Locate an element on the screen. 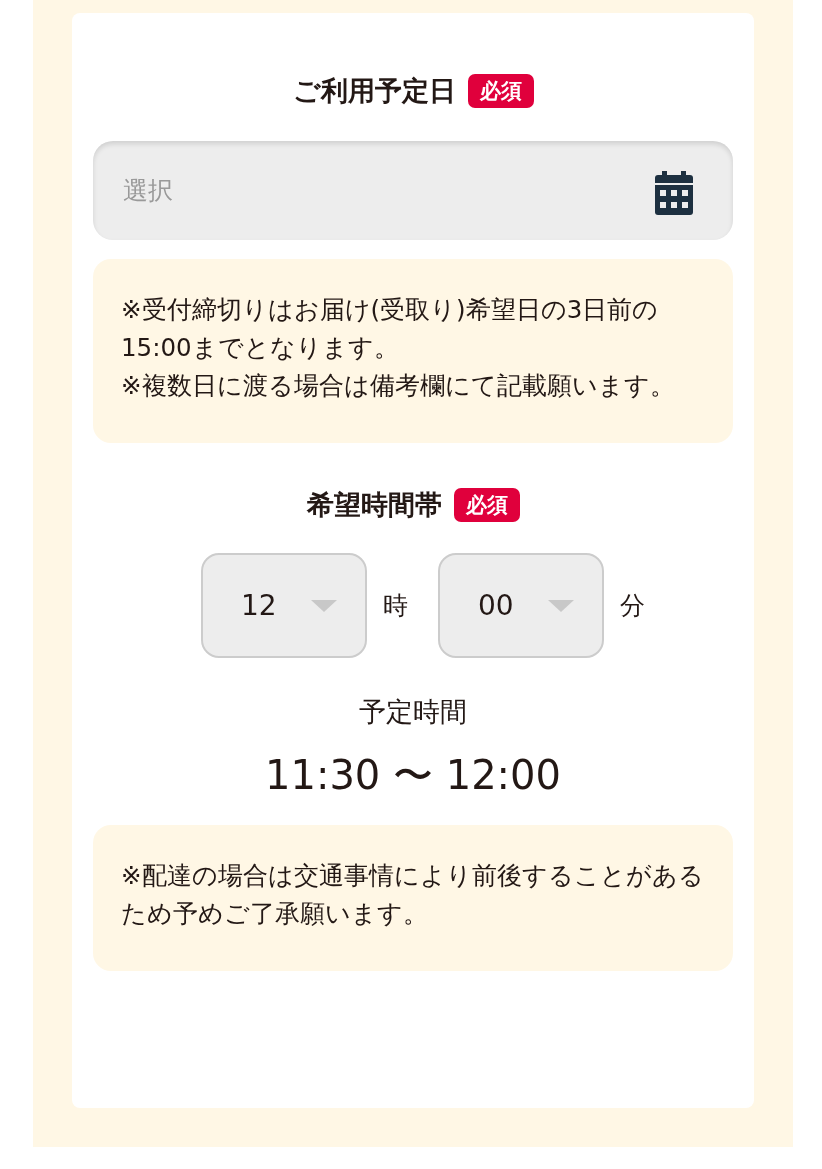 This screenshot has width=822, height=1169. date-field: 選択 is located at coordinates (413, 190).